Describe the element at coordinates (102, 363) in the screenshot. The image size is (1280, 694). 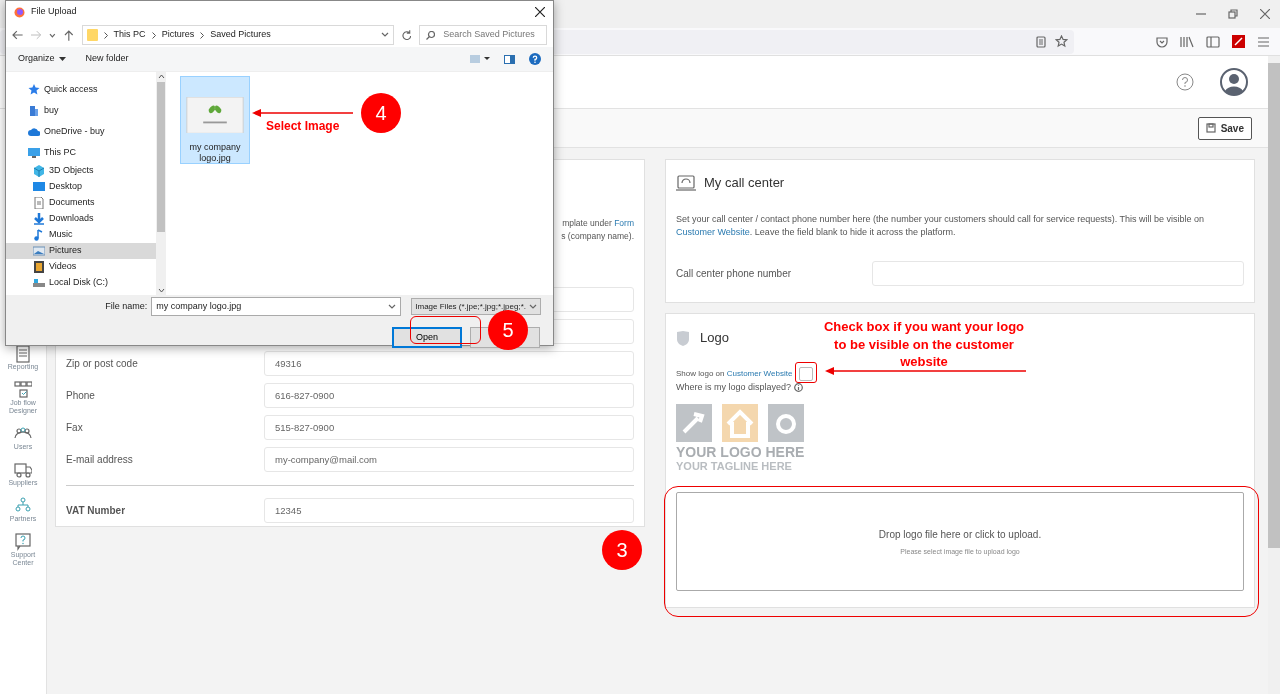
I see `field-label: Zip or post code` at that location.